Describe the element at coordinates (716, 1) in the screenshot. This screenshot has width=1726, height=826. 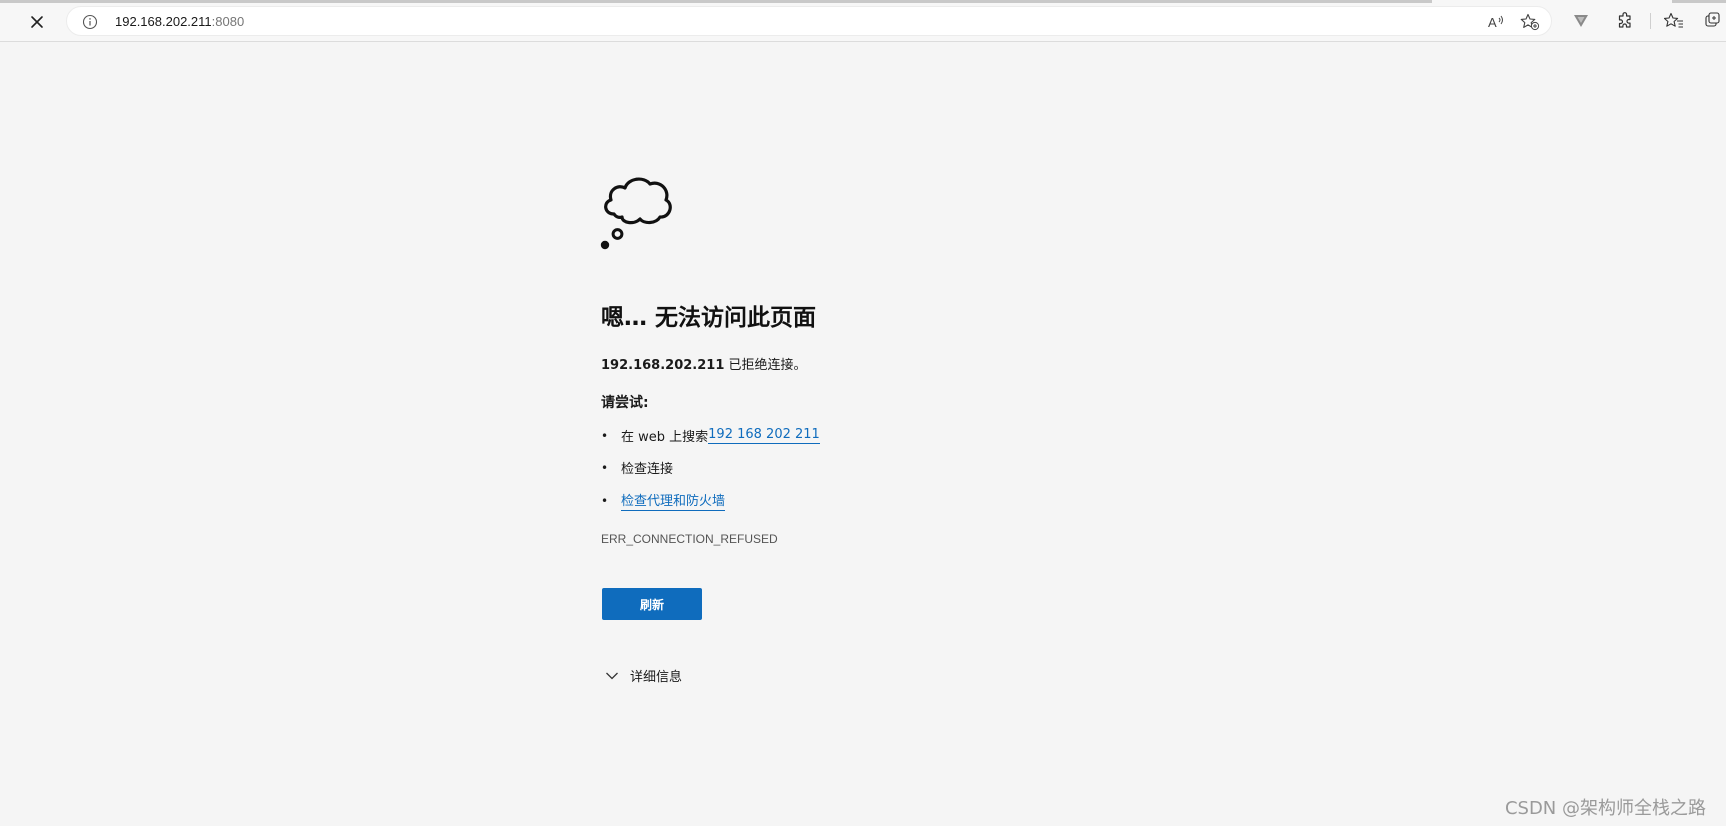
I see `loading-indicator` at that location.